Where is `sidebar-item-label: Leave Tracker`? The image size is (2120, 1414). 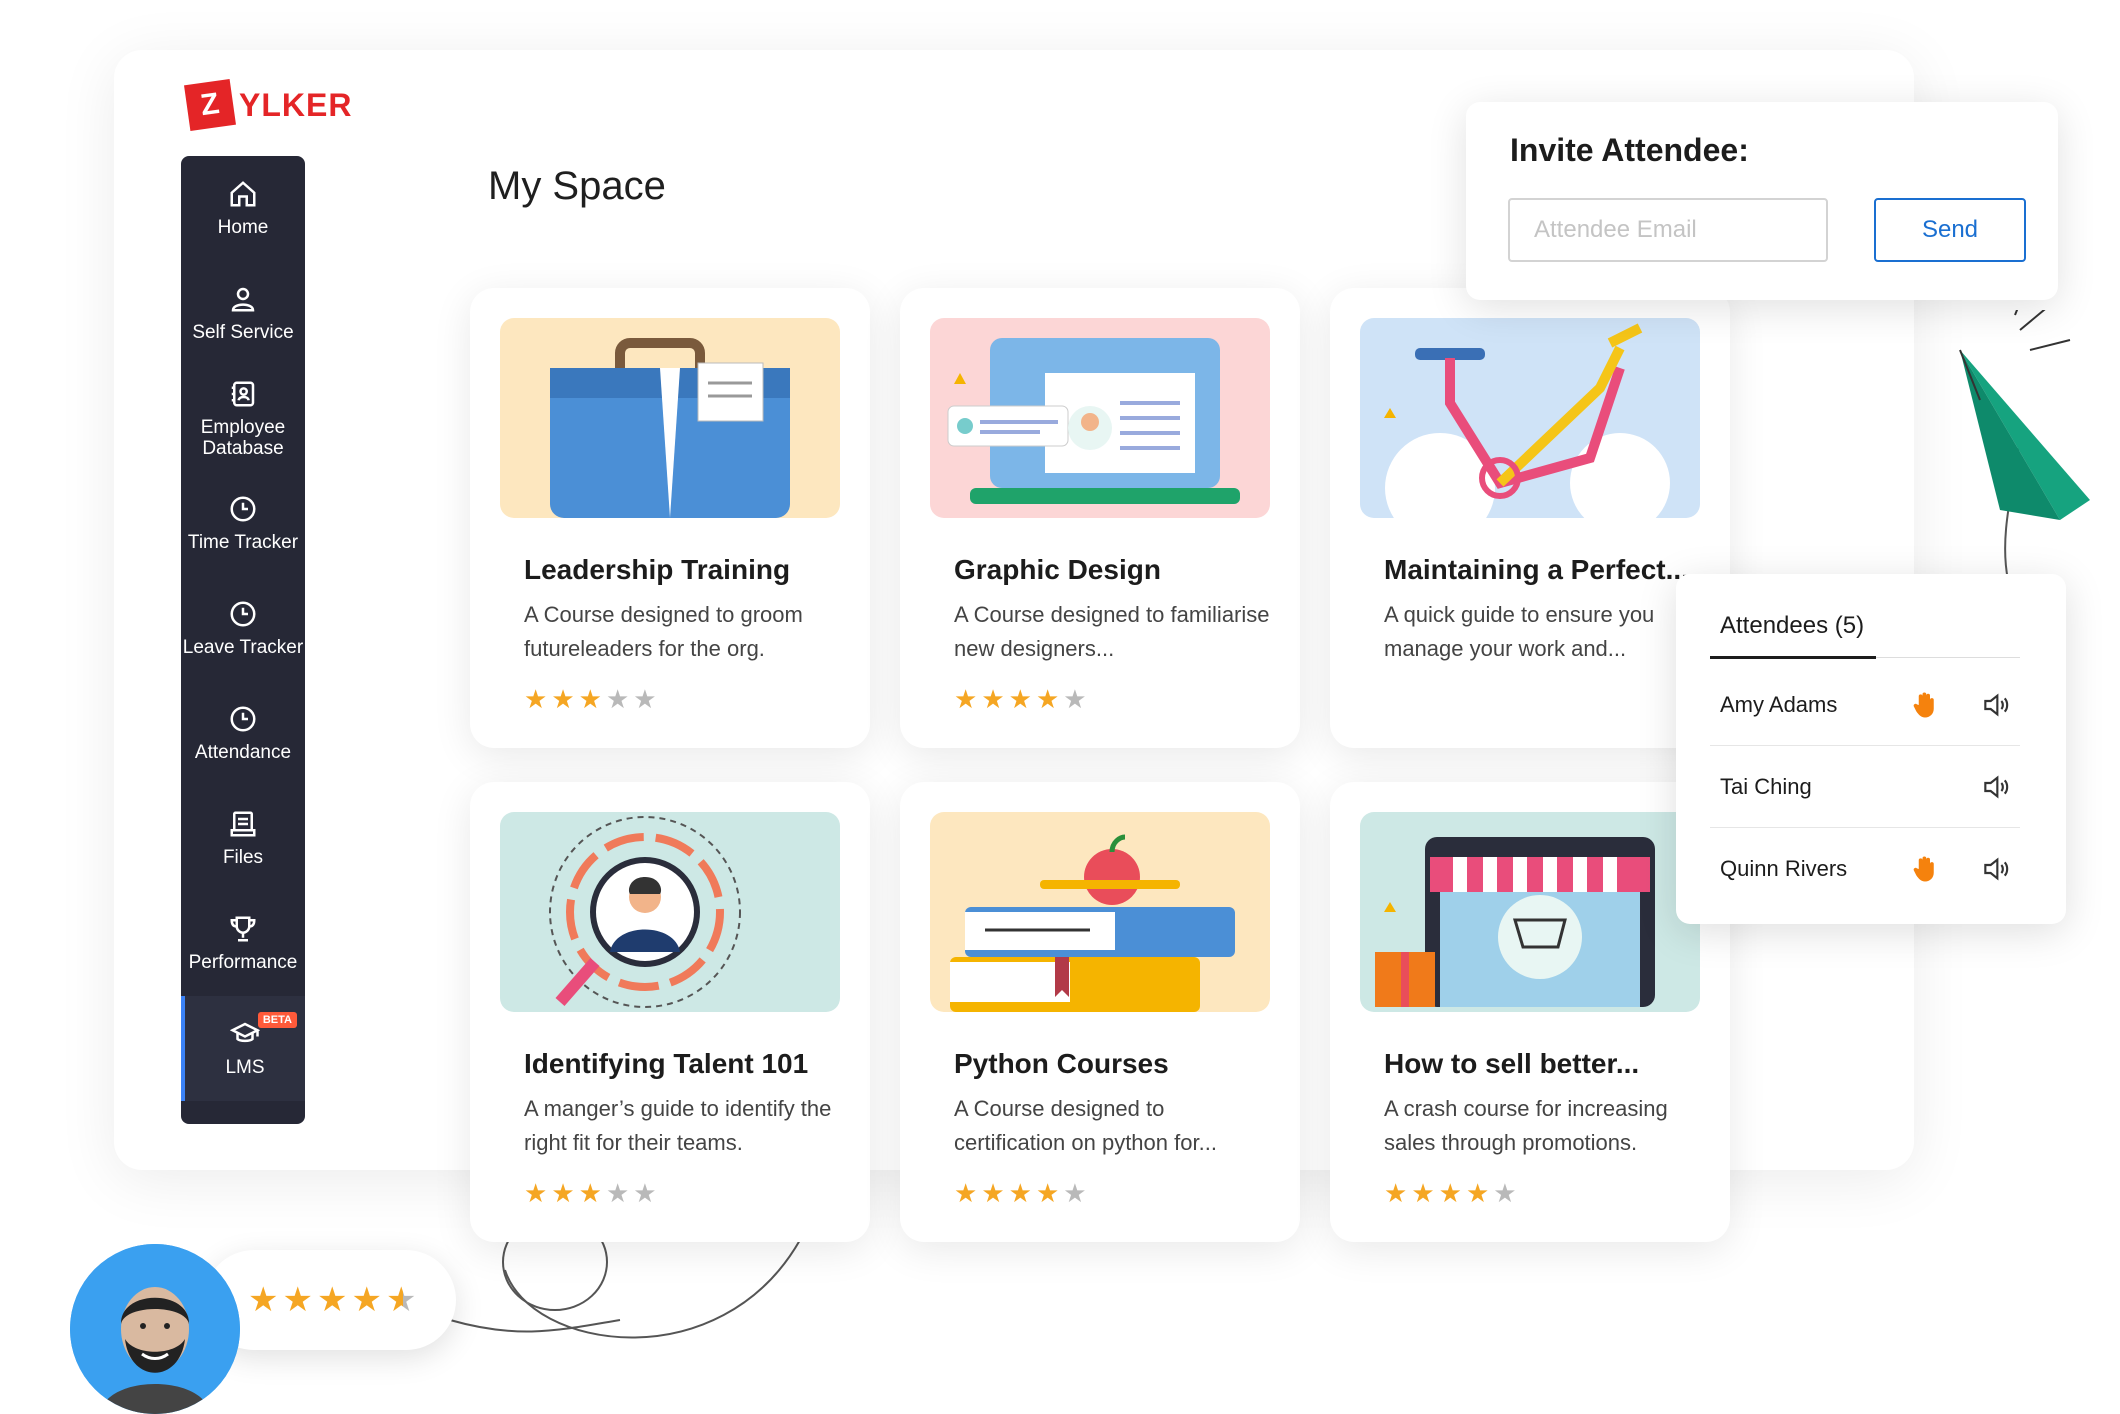 sidebar-item-label: Leave Tracker is located at coordinates (243, 647).